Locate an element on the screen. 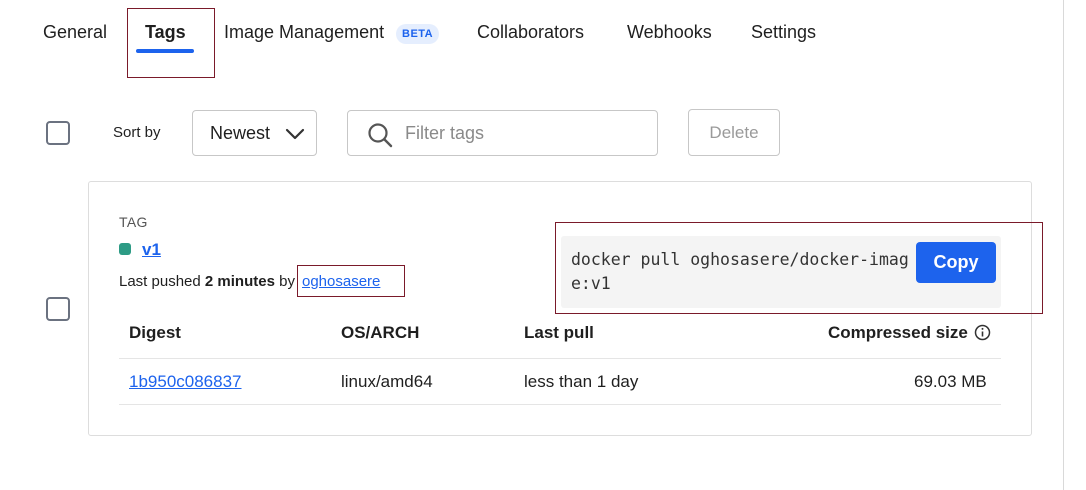  table-row-divider is located at coordinates (560, 404).